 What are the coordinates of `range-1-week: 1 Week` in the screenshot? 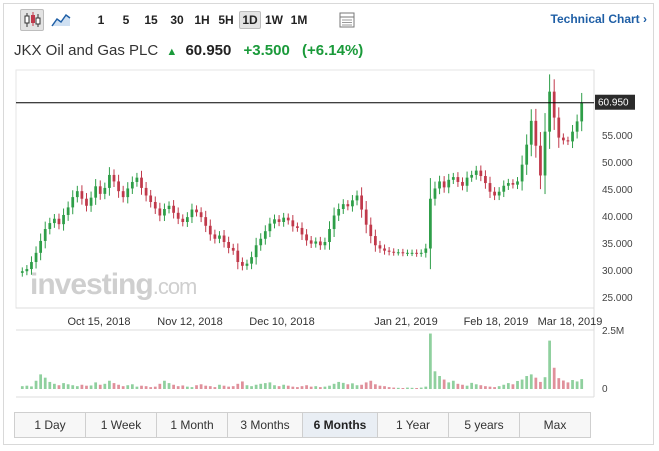 It's located at (121, 425).